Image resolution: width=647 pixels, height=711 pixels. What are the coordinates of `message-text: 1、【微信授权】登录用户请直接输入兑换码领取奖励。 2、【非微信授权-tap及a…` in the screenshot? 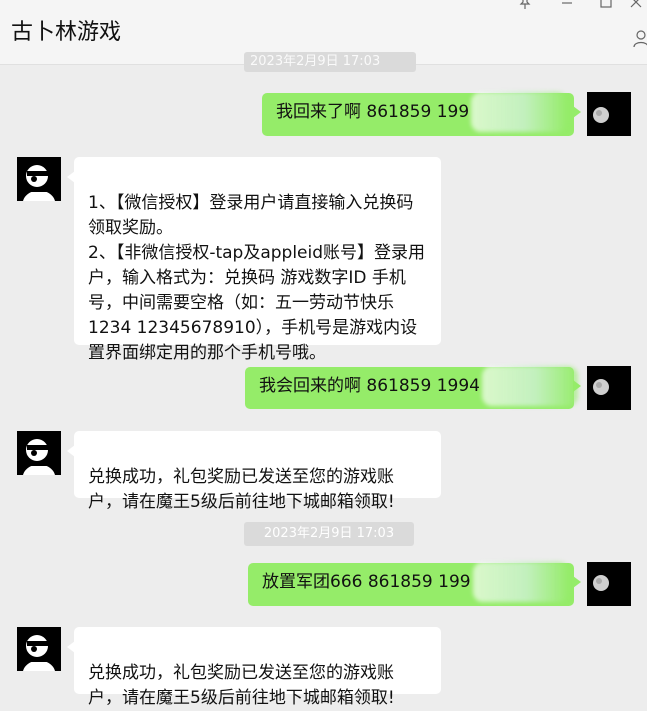 It's located at (257, 278).